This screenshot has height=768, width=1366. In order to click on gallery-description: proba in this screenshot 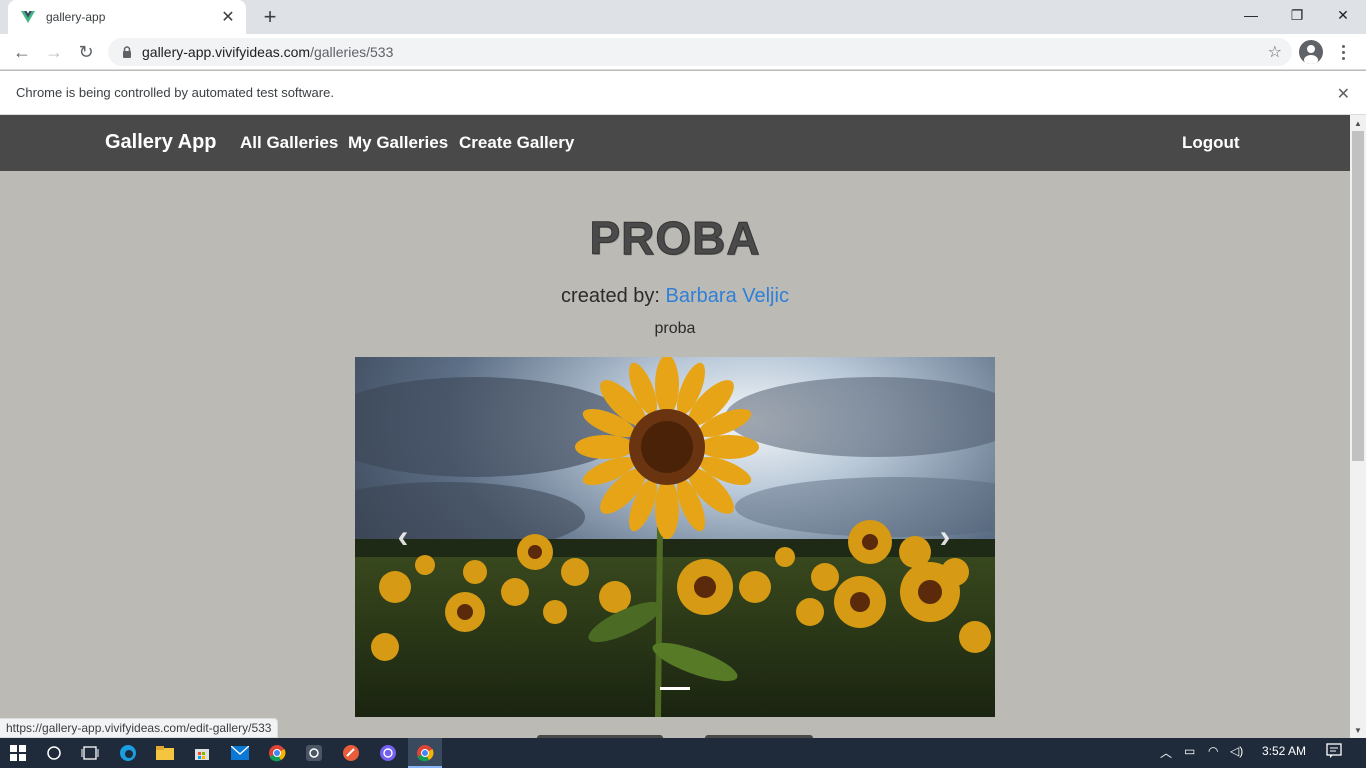, I will do `click(675, 328)`.